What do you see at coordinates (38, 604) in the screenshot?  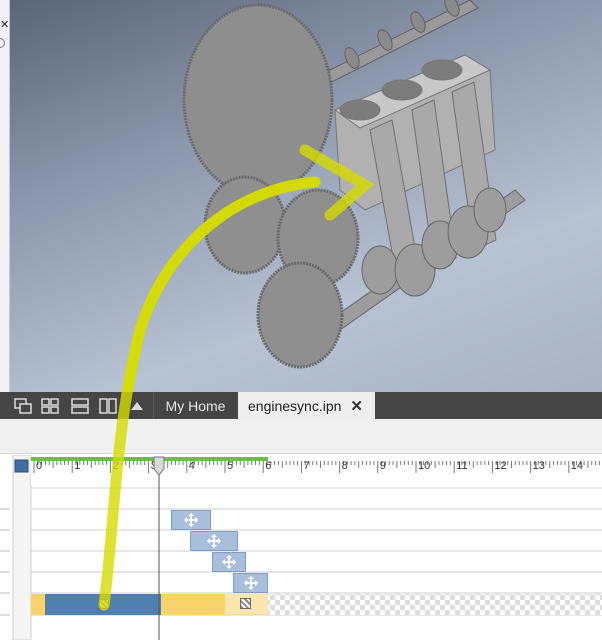 I see `summary-bar-start` at bounding box center [38, 604].